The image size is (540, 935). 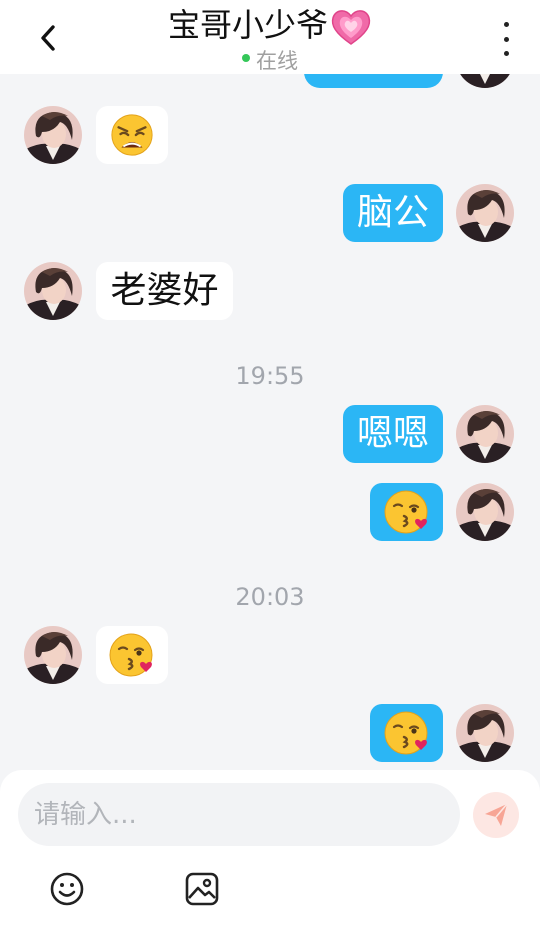 I want to click on paper-plane-icon, so click(x=496, y=814).